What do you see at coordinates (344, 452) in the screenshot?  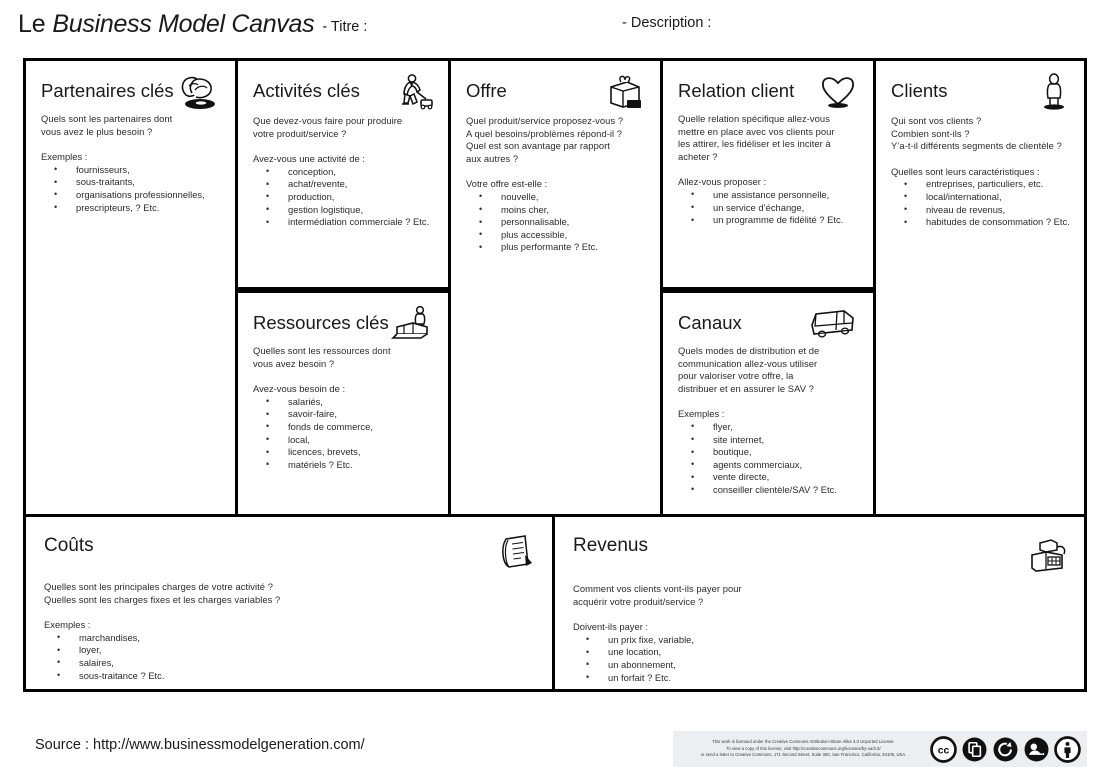 I see `list-item: licences, brevets,` at bounding box center [344, 452].